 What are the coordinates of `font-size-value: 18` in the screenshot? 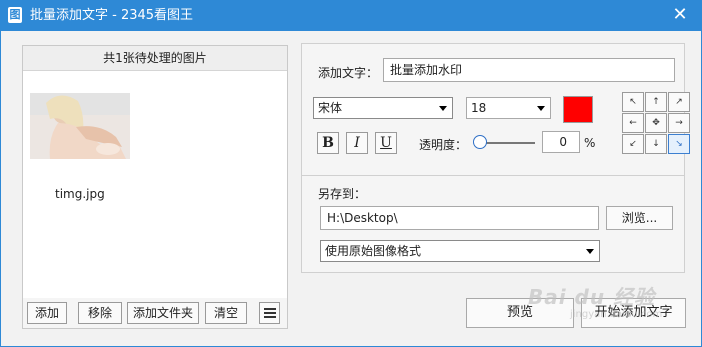 It's located at (479, 108).